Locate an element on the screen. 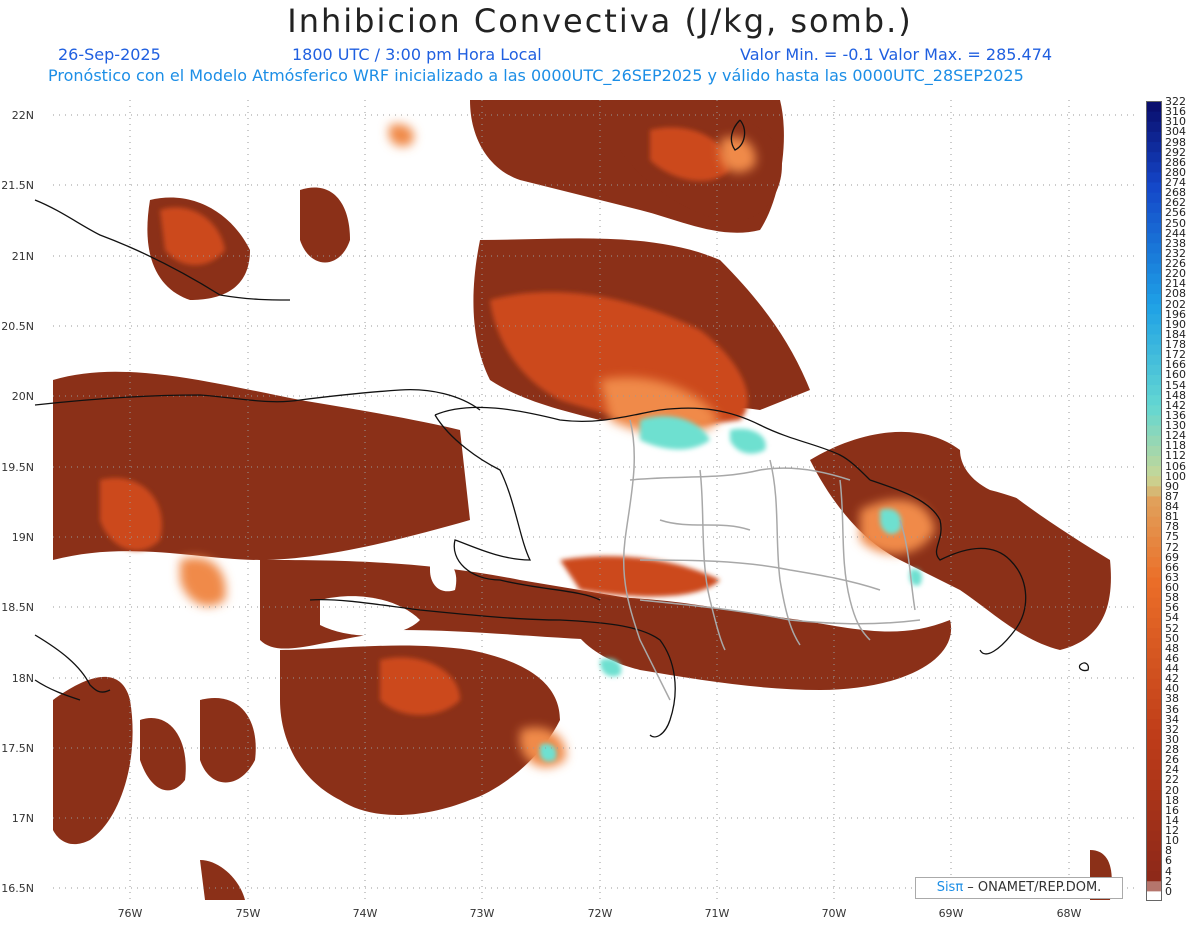 Image resolution: width=1200 pixels, height=927 pixels. colorbar-label: 38 is located at coordinates (1172, 699).